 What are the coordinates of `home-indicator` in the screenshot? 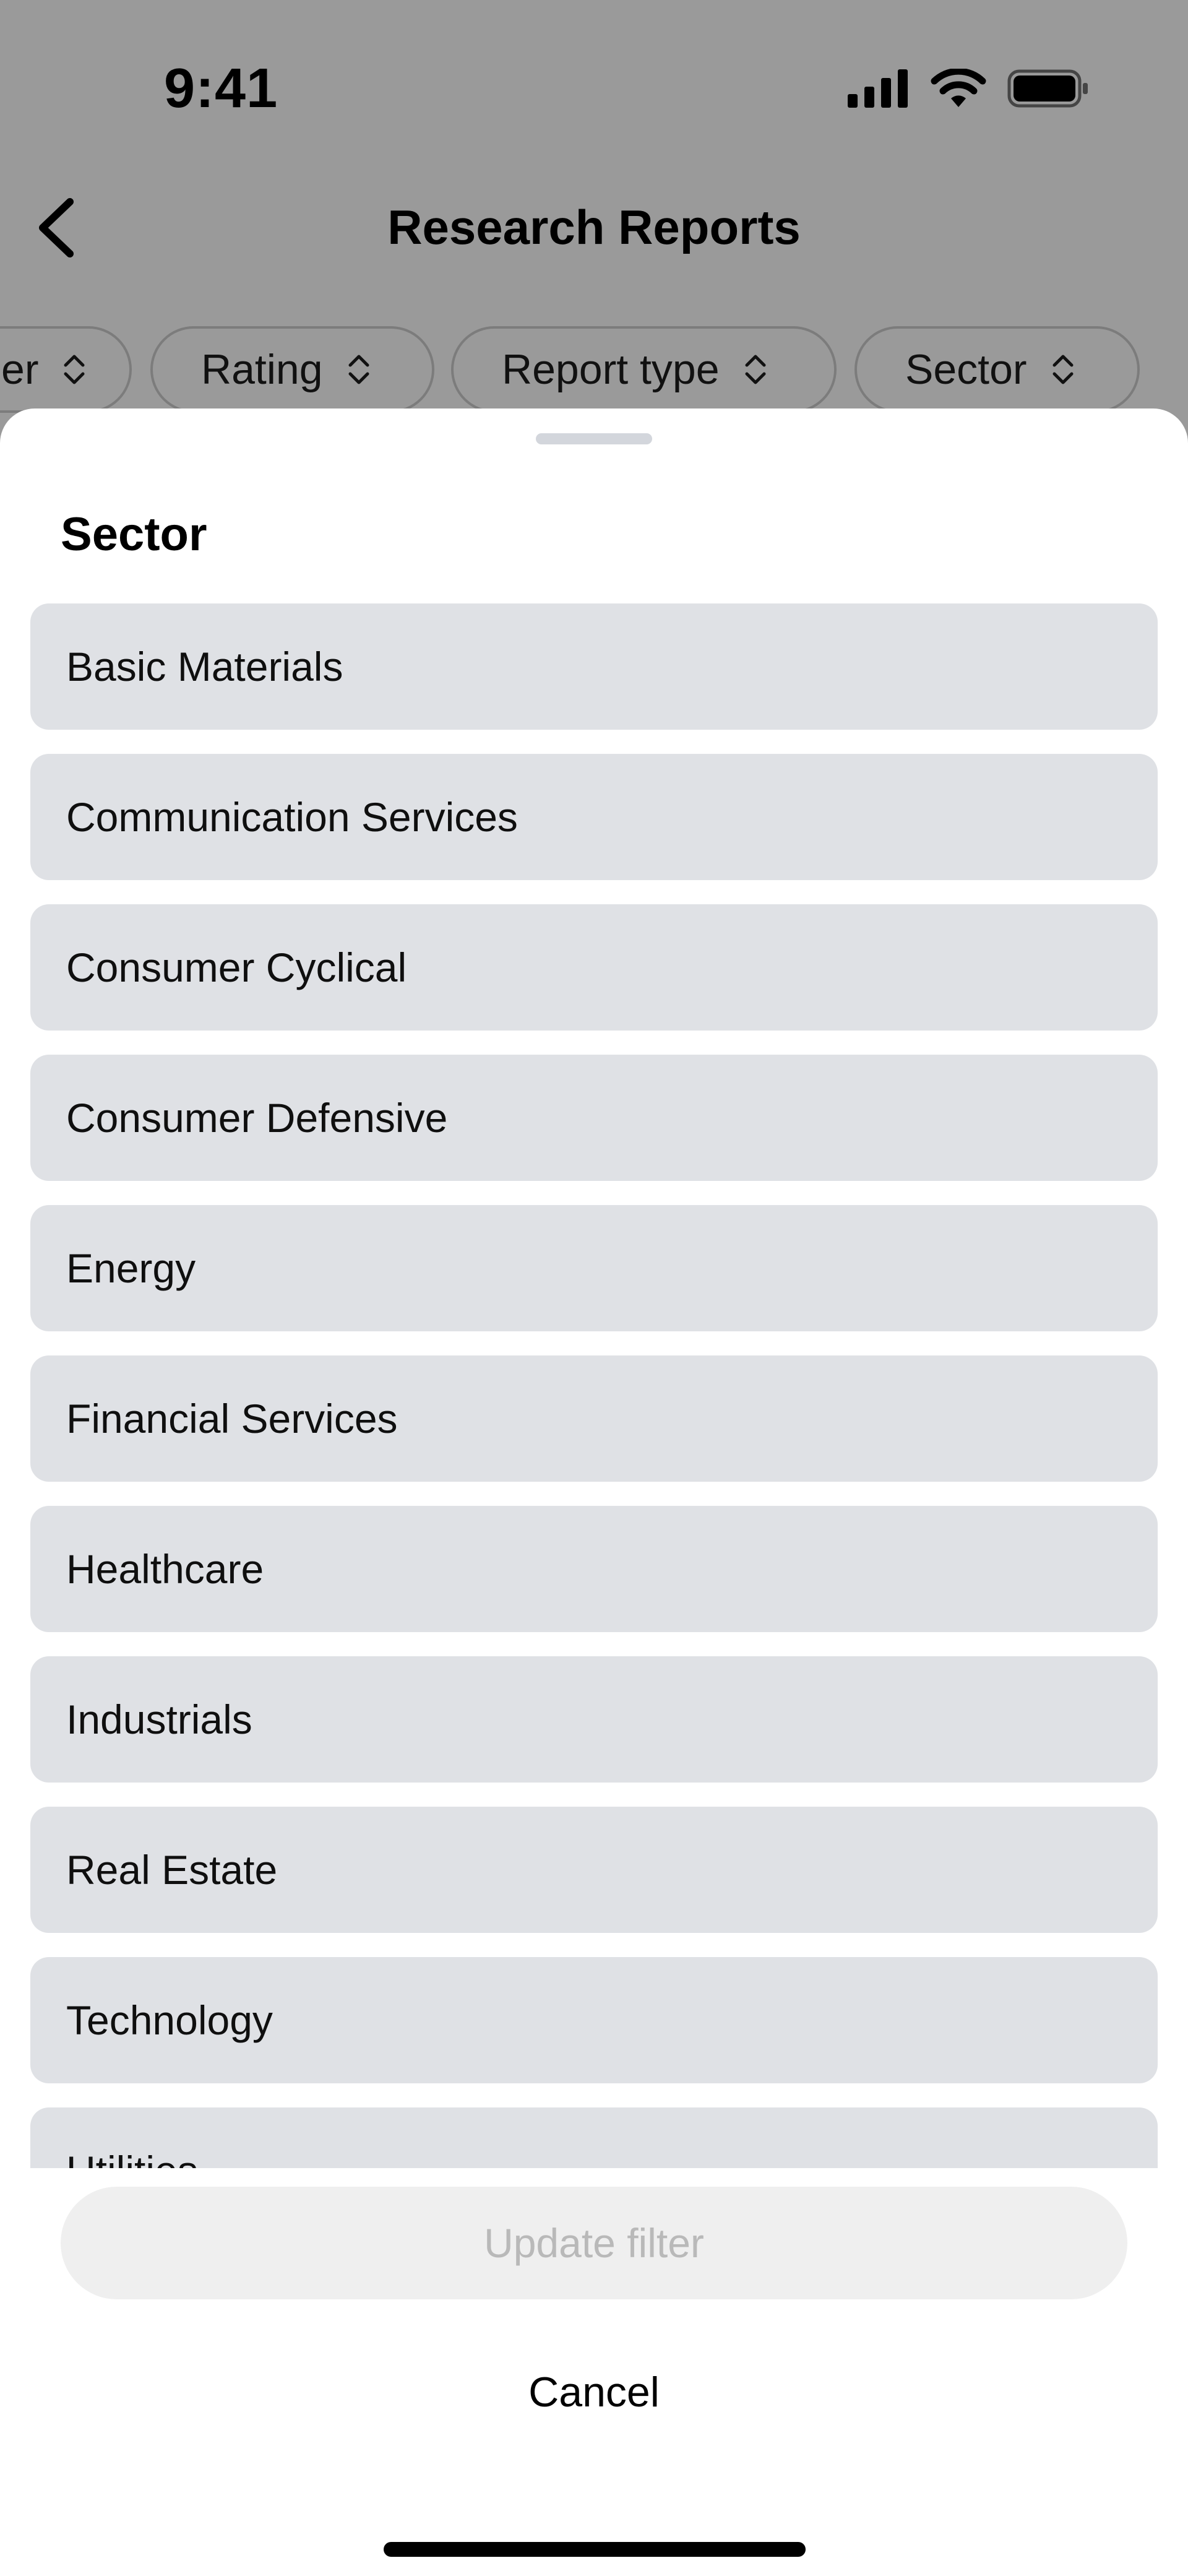 It's located at (595, 2549).